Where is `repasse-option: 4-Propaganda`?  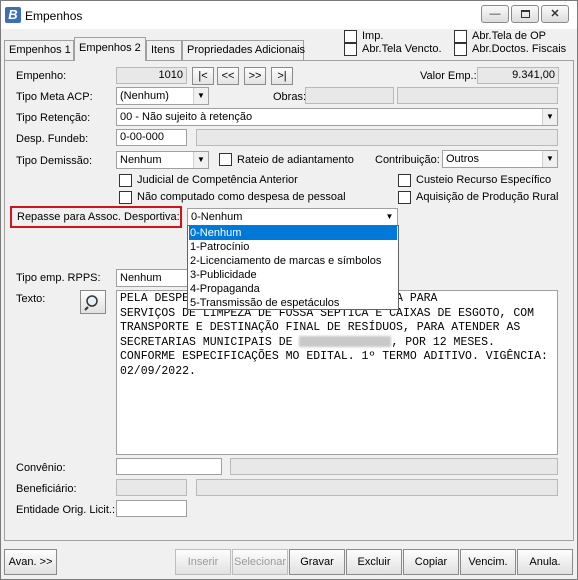
repasse-option: 4-Propaganda is located at coordinates (293, 289).